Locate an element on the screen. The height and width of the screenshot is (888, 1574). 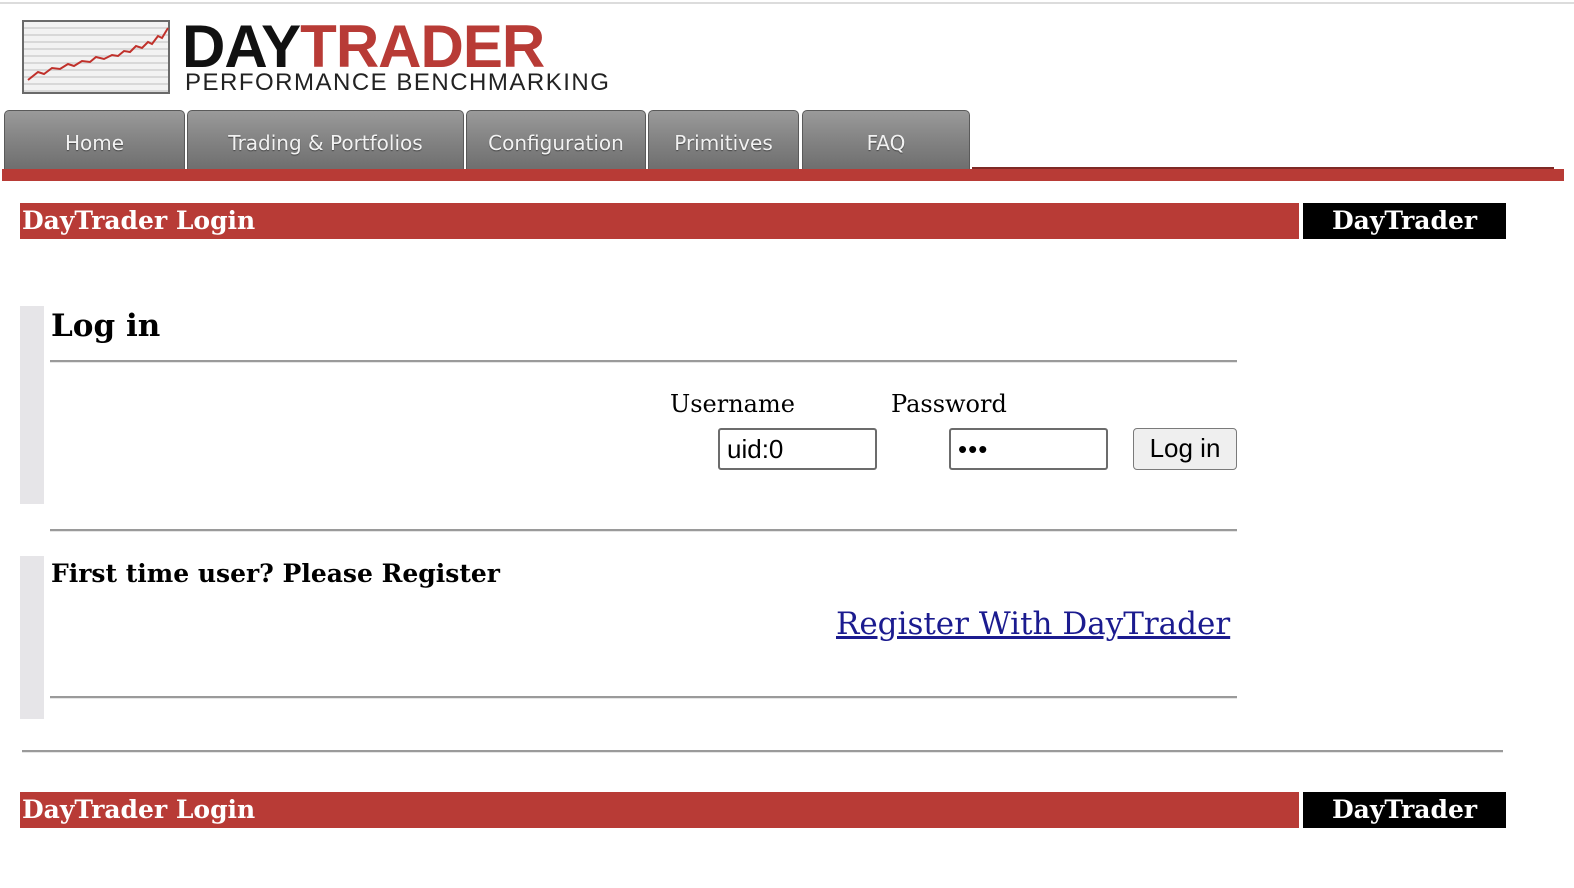
chart-logo-icon is located at coordinates (96, 57).